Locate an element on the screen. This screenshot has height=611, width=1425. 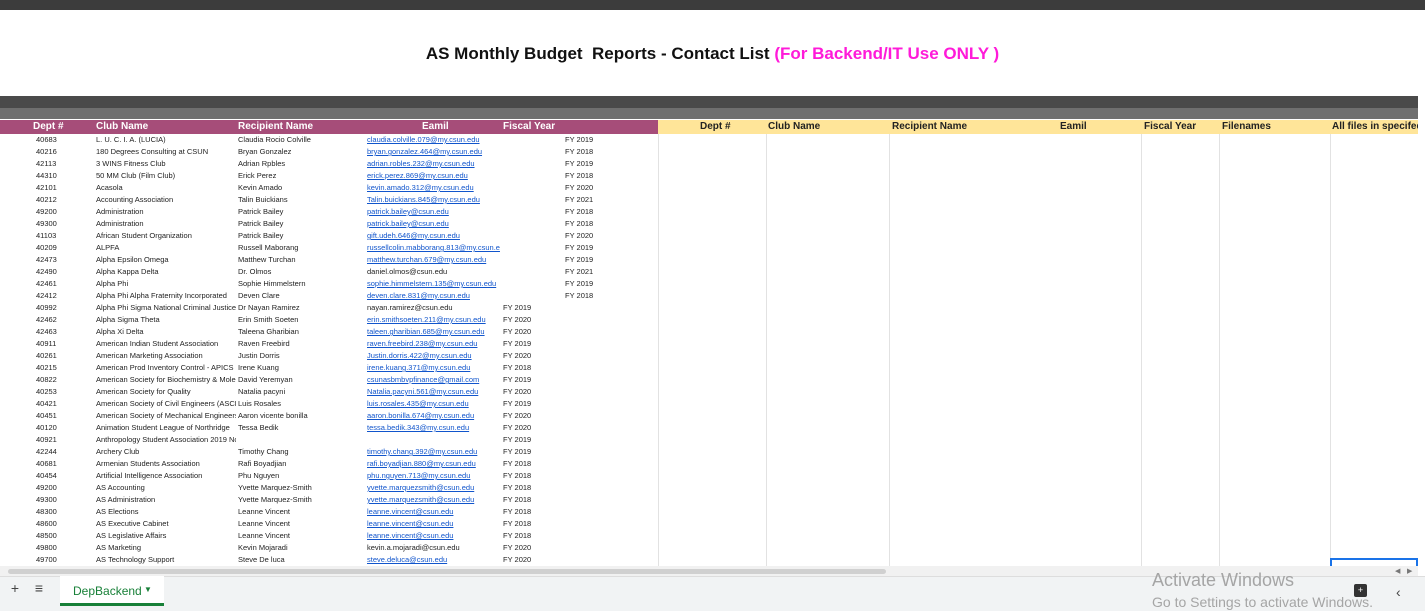
cell-dept: 42461 is located at coordinates (63, 284).